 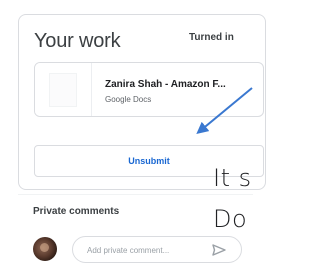 What do you see at coordinates (128, 99) in the screenshot?
I see `attachment-type: Google Docs` at bounding box center [128, 99].